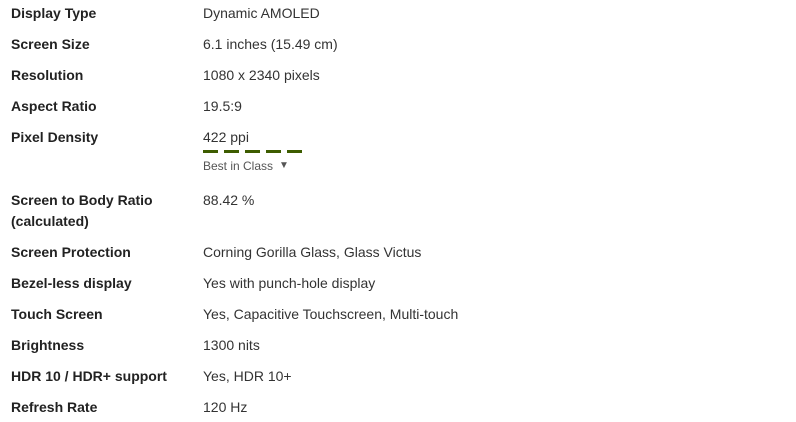  I want to click on spec-value: 88.42 %, so click(229, 200).